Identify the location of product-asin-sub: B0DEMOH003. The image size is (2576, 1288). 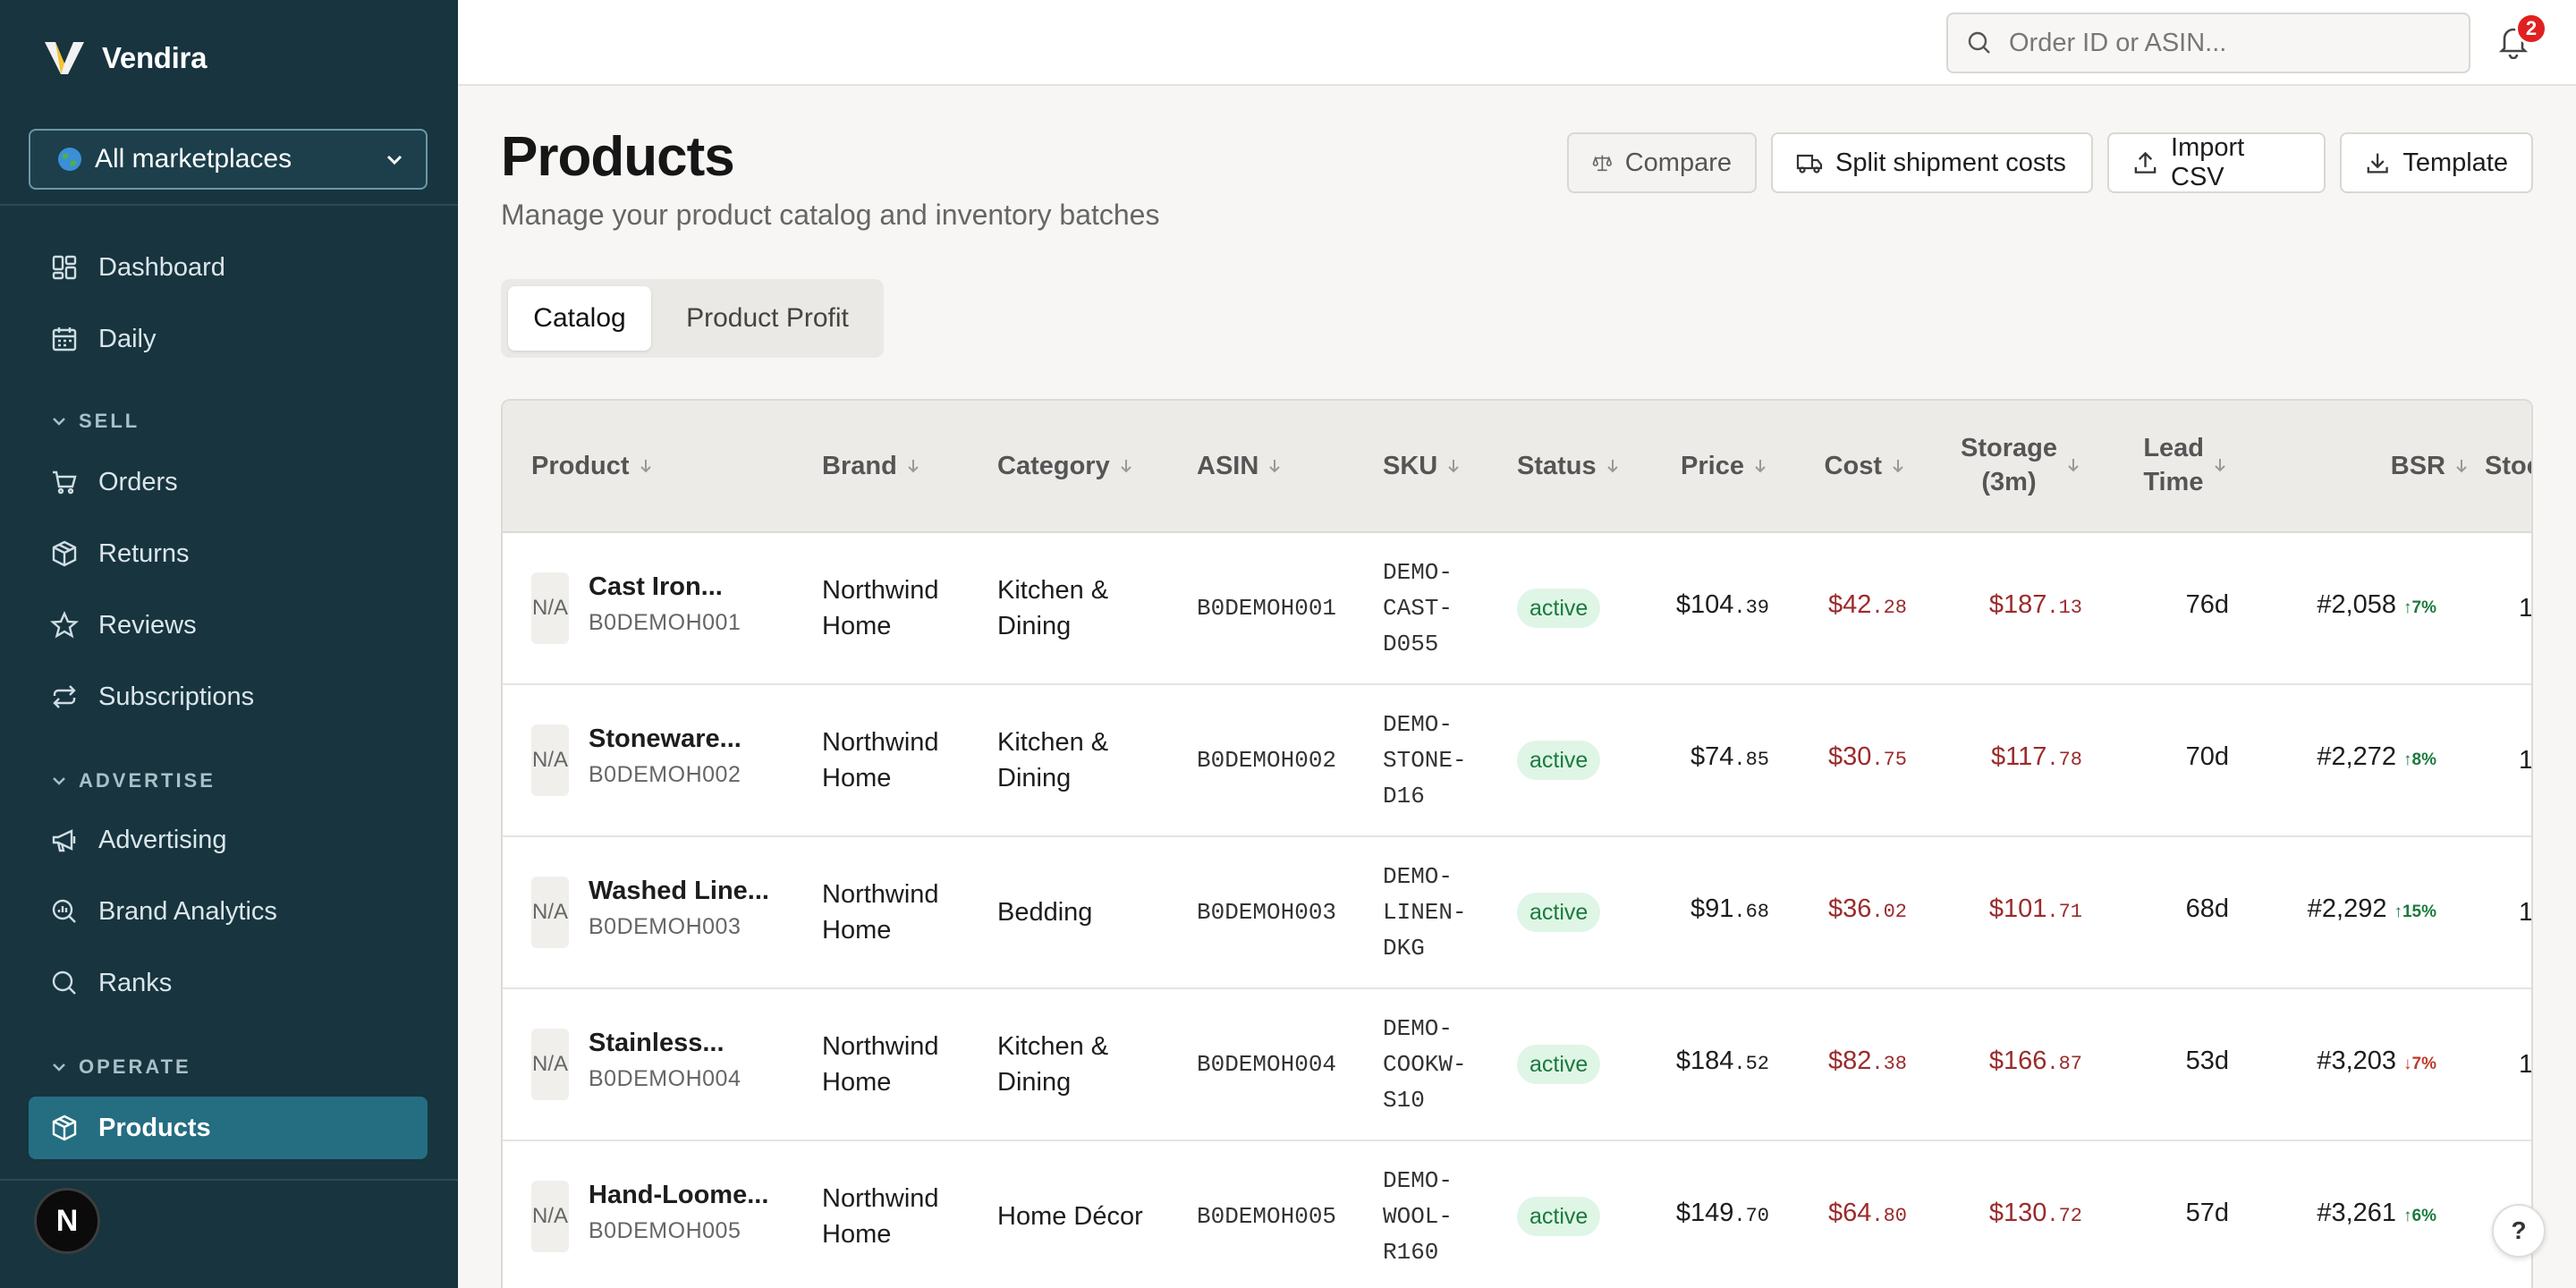
(665, 926).